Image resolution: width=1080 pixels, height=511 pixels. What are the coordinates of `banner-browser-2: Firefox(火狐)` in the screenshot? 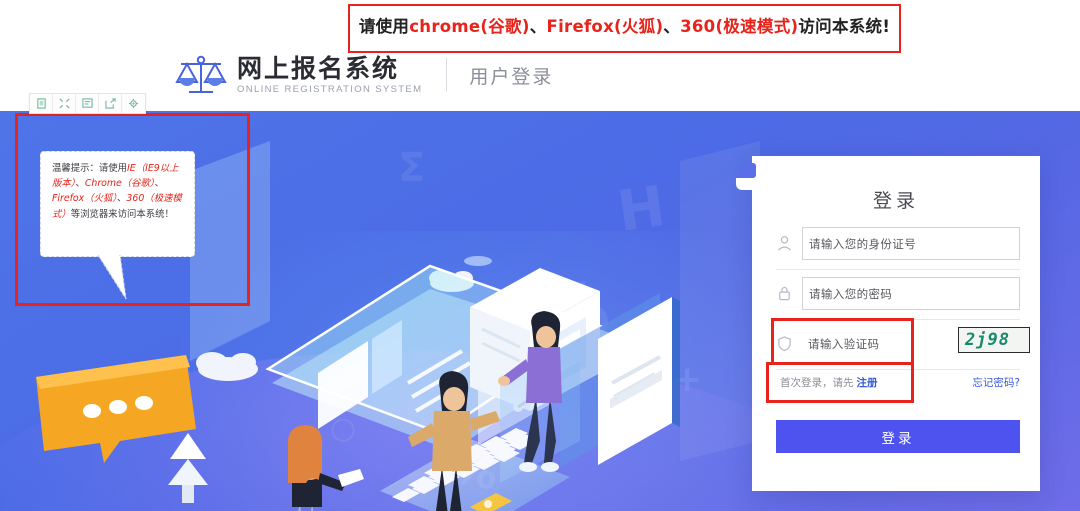 It's located at (605, 26).